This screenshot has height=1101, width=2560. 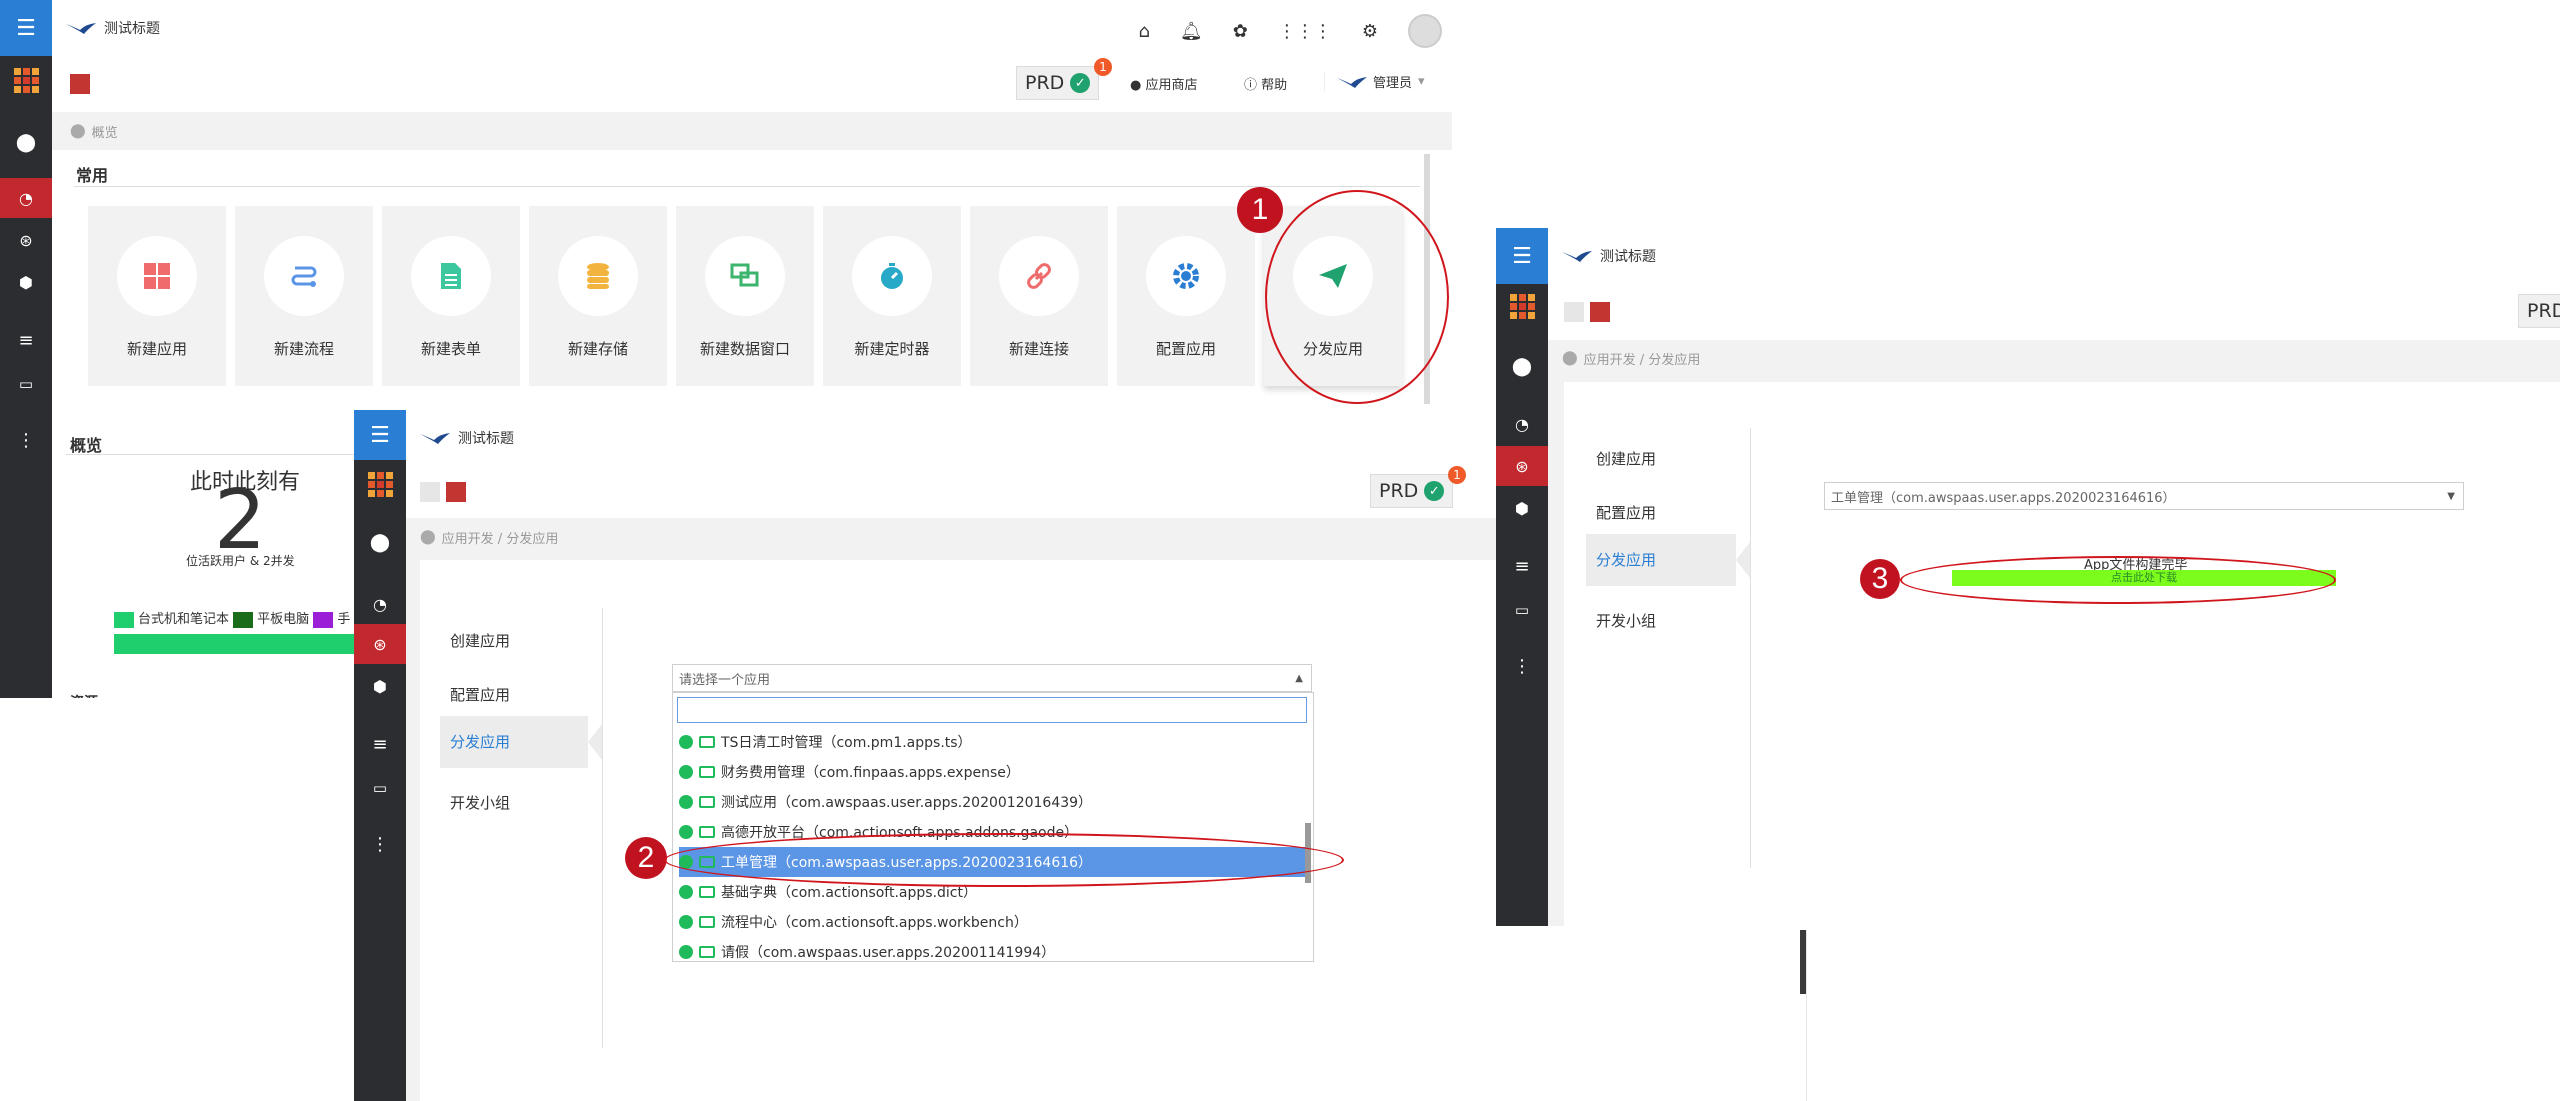 What do you see at coordinates (1240, 31) in the screenshot?
I see `palette-icon: ✿` at bounding box center [1240, 31].